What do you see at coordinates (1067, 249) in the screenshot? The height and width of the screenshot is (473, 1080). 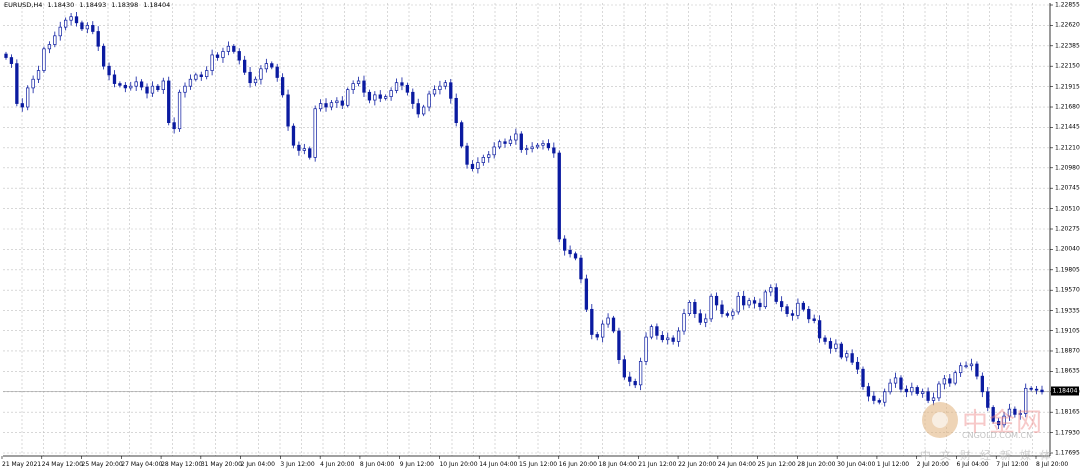 I see `y-tick-label: 1.20040` at bounding box center [1067, 249].